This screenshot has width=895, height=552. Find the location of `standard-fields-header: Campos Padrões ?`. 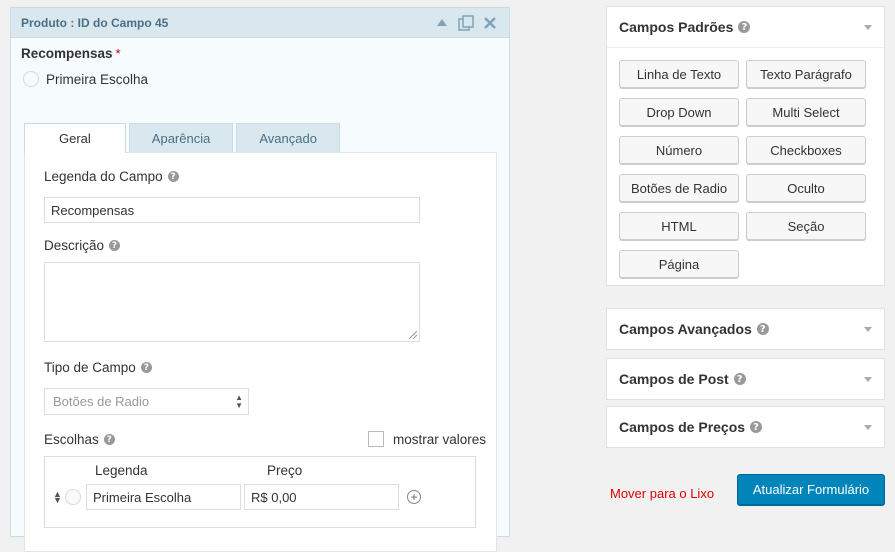

standard-fields-header: Campos Padrões ? is located at coordinates (745, 27).